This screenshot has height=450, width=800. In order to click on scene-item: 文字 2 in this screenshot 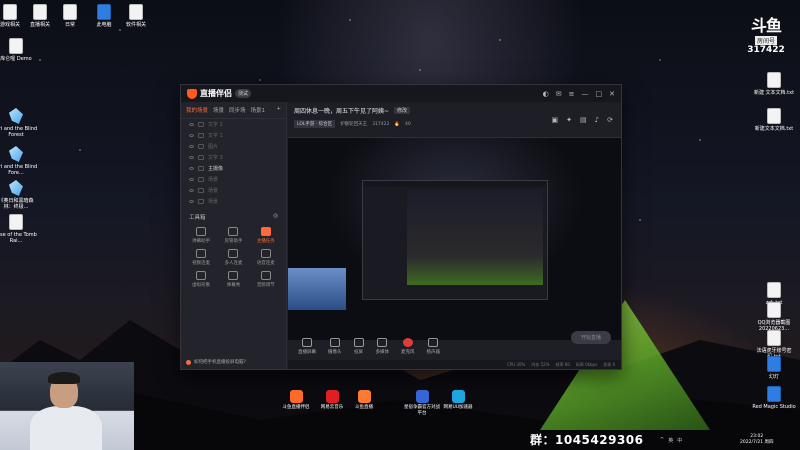, I will do `click(233, 124)`.